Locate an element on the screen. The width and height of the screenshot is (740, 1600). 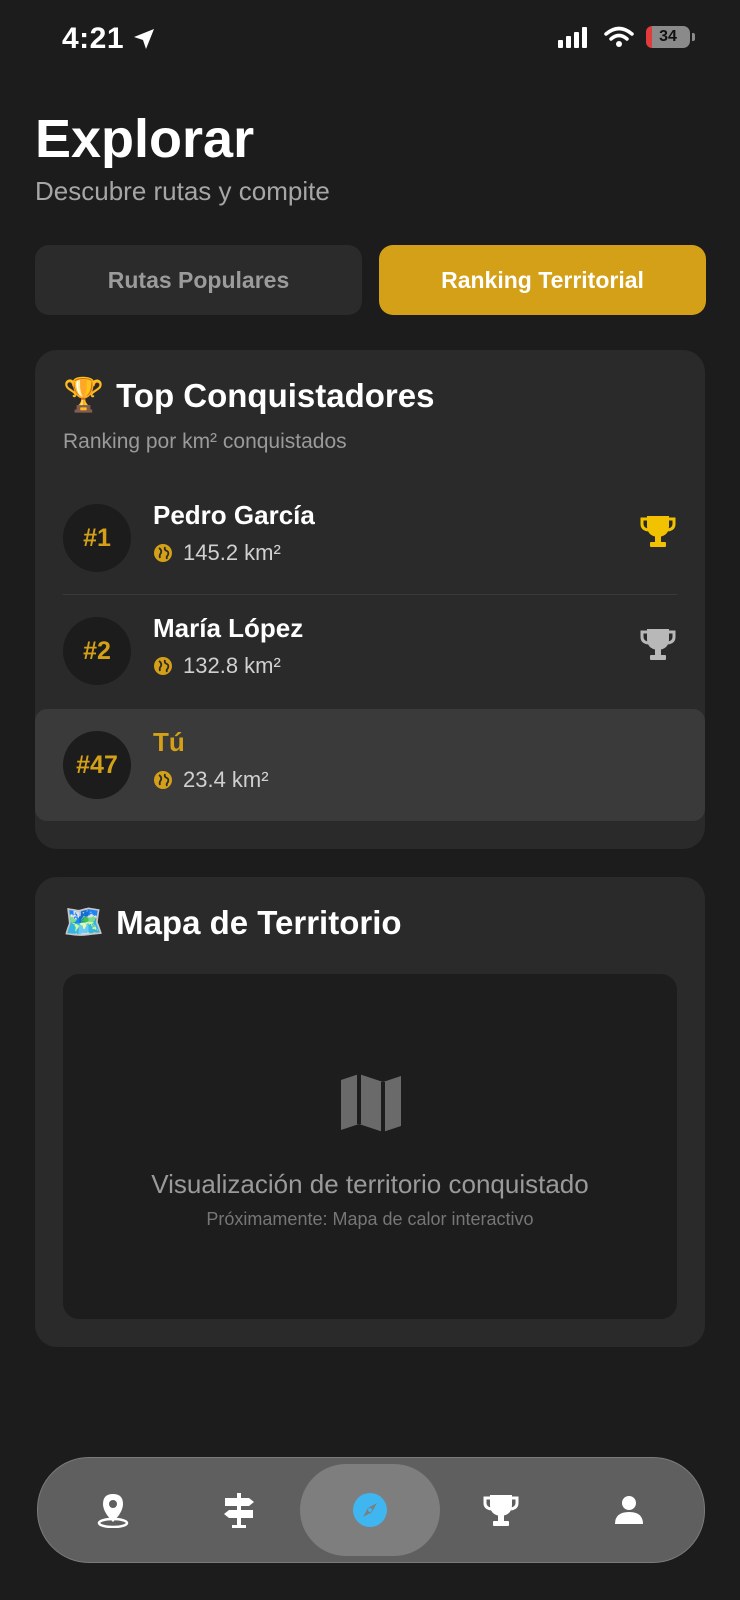
trophy-icon is located at coordinates (501, 1510).